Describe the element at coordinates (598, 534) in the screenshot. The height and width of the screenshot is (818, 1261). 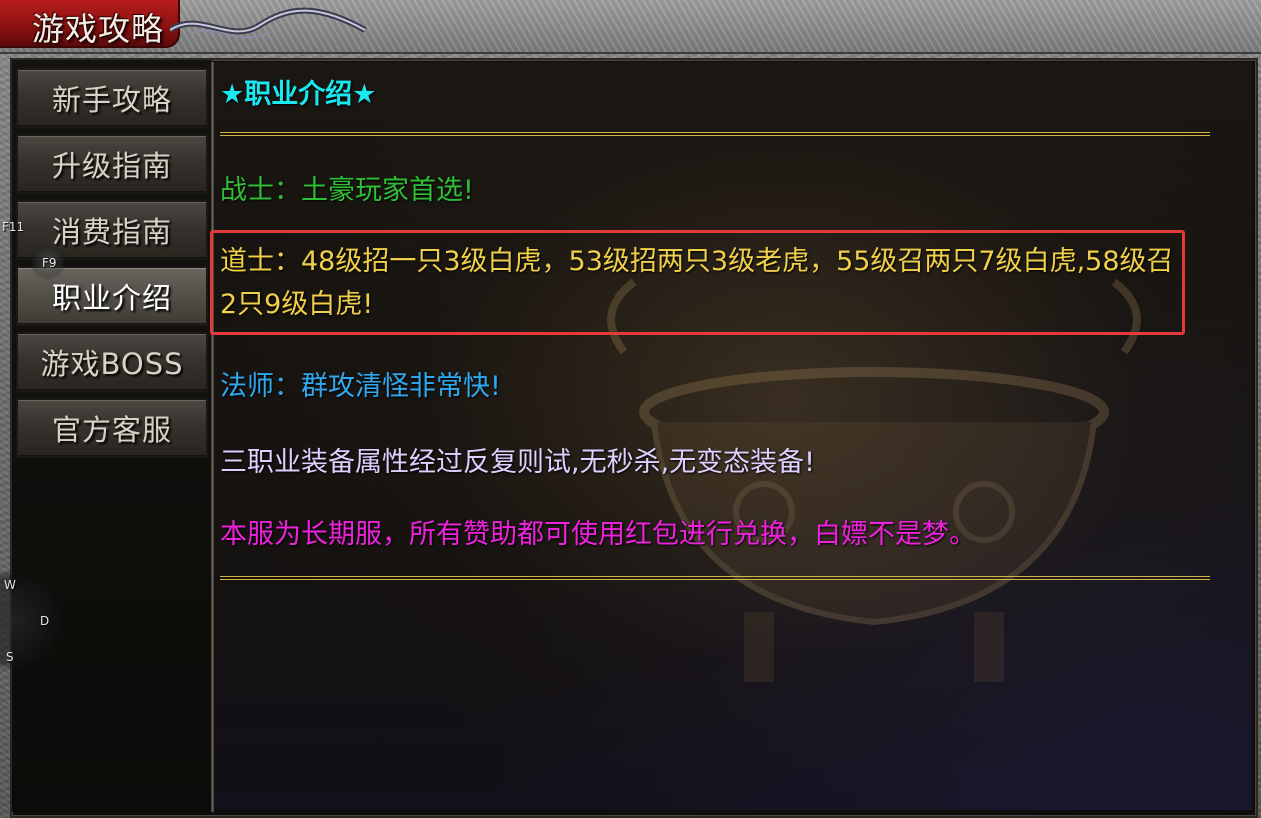
I see `server-text: 本服为长期服，所有赞助都可使用红包进行兑换，白嫖不是梦。` at that location.